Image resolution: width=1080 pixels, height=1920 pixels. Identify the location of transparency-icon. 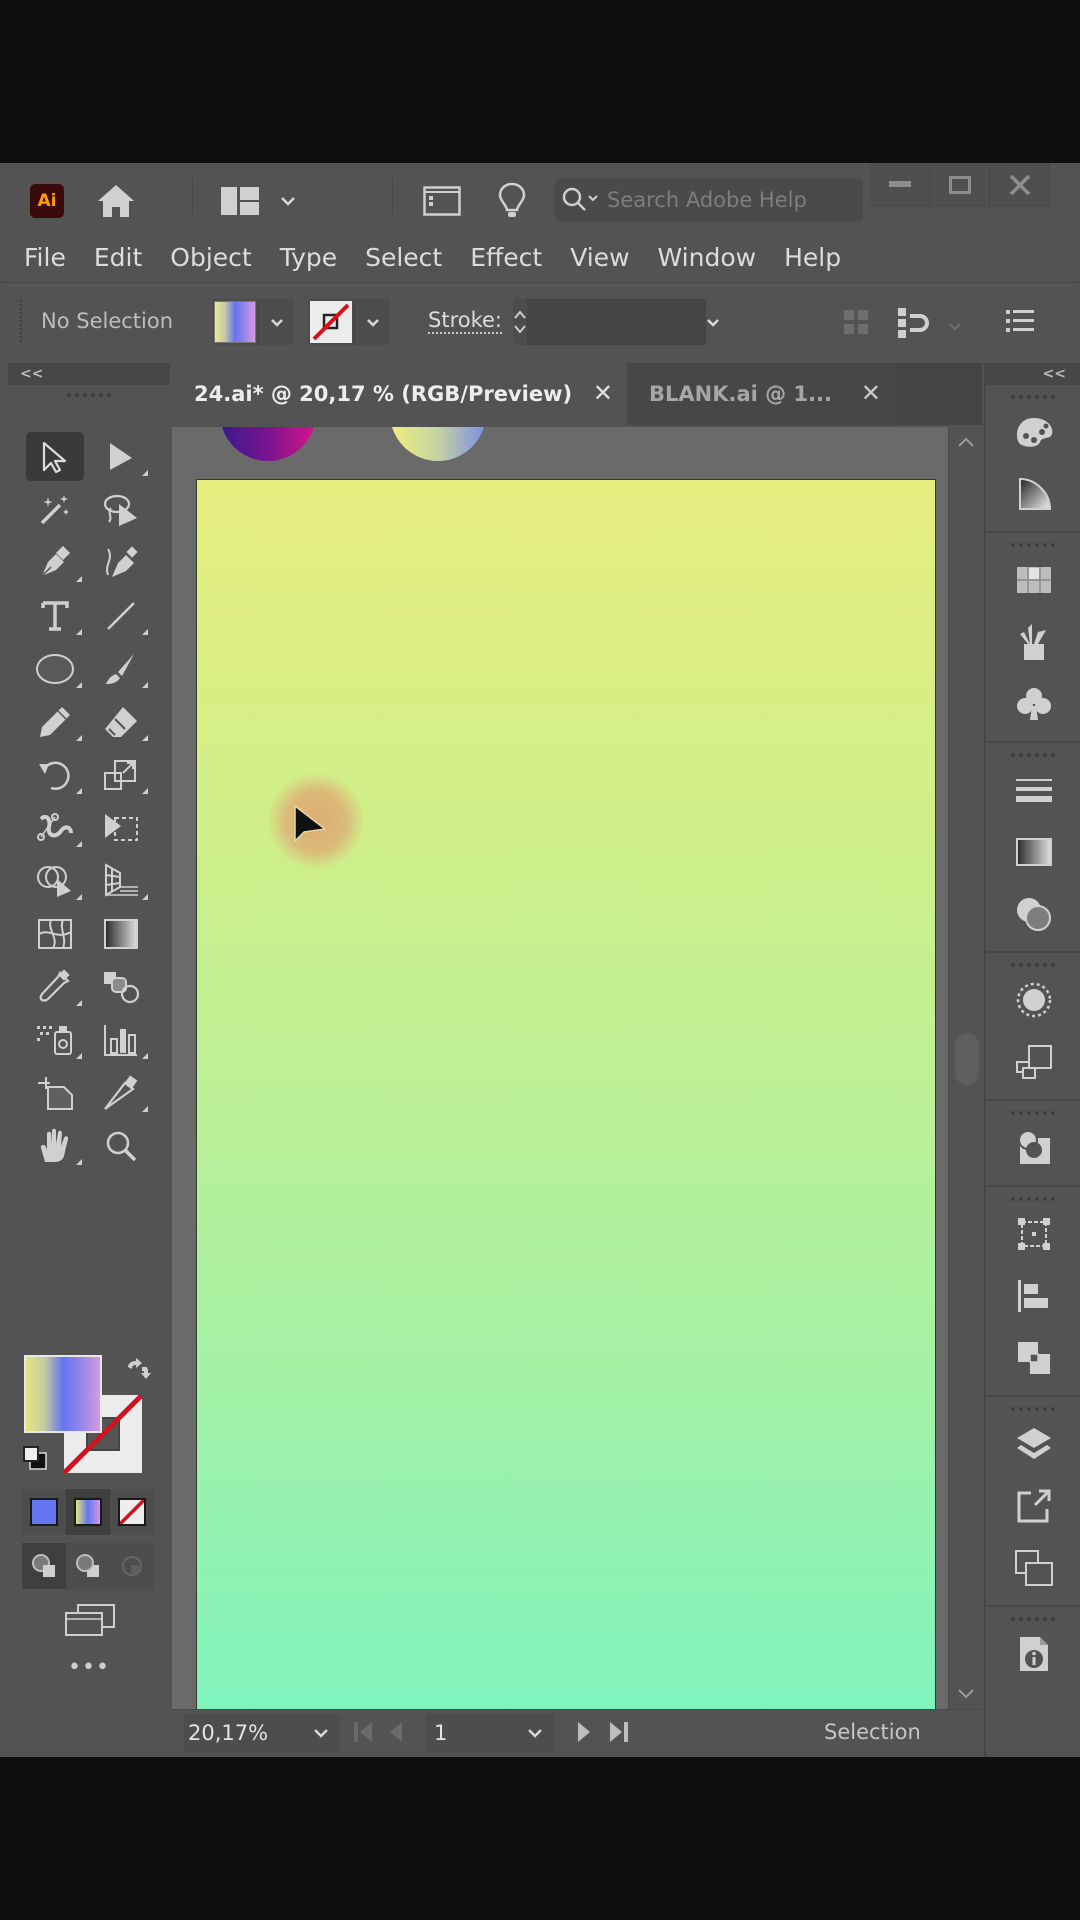
(1033, 914).